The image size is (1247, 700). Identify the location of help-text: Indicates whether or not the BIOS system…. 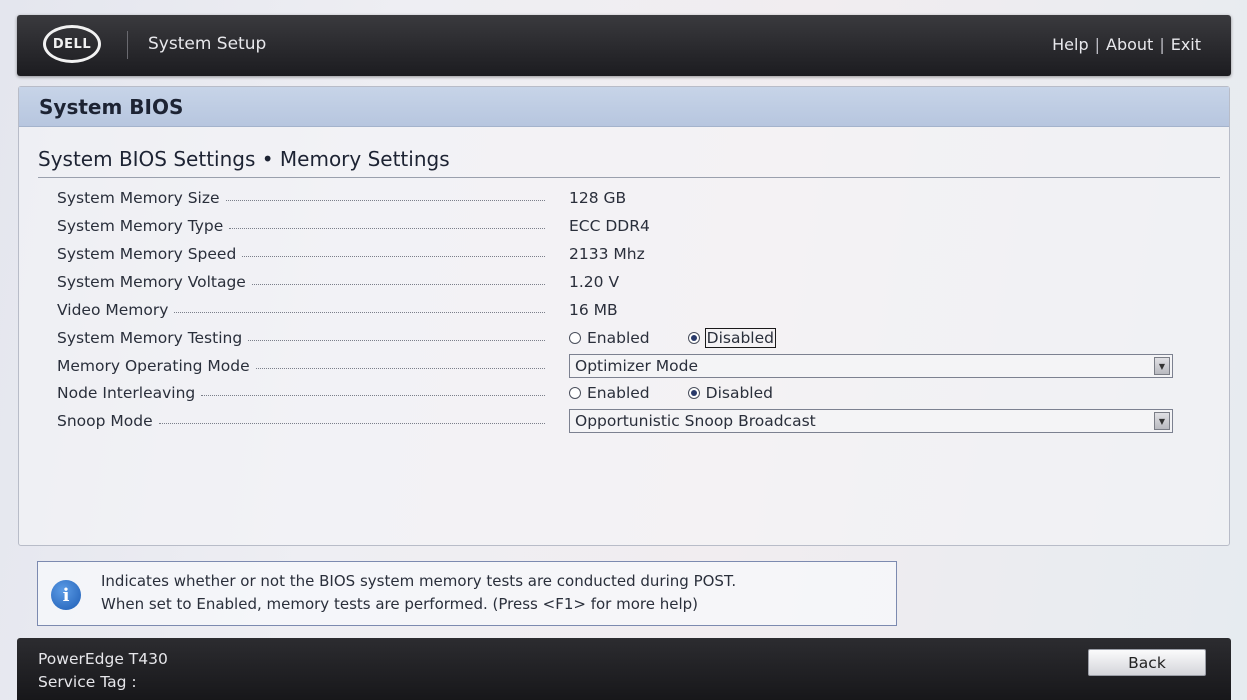
(418, 593).